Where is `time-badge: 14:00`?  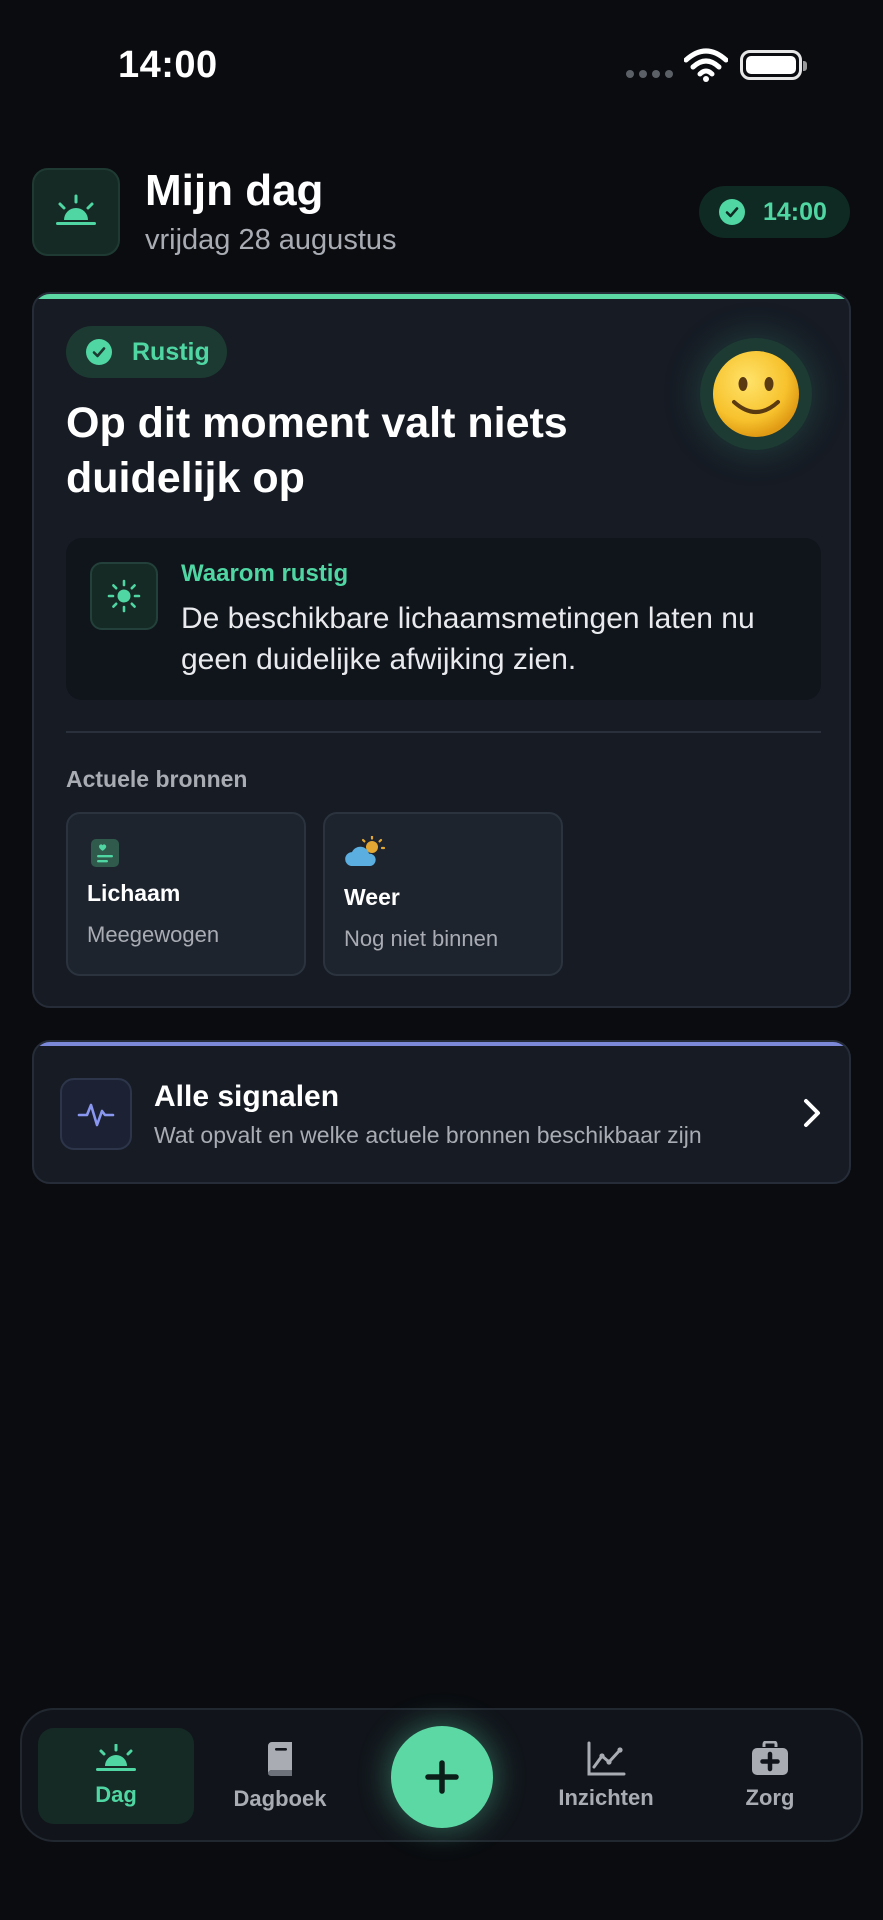
time-badge: 14:00 is located at coordinates (774, 212).